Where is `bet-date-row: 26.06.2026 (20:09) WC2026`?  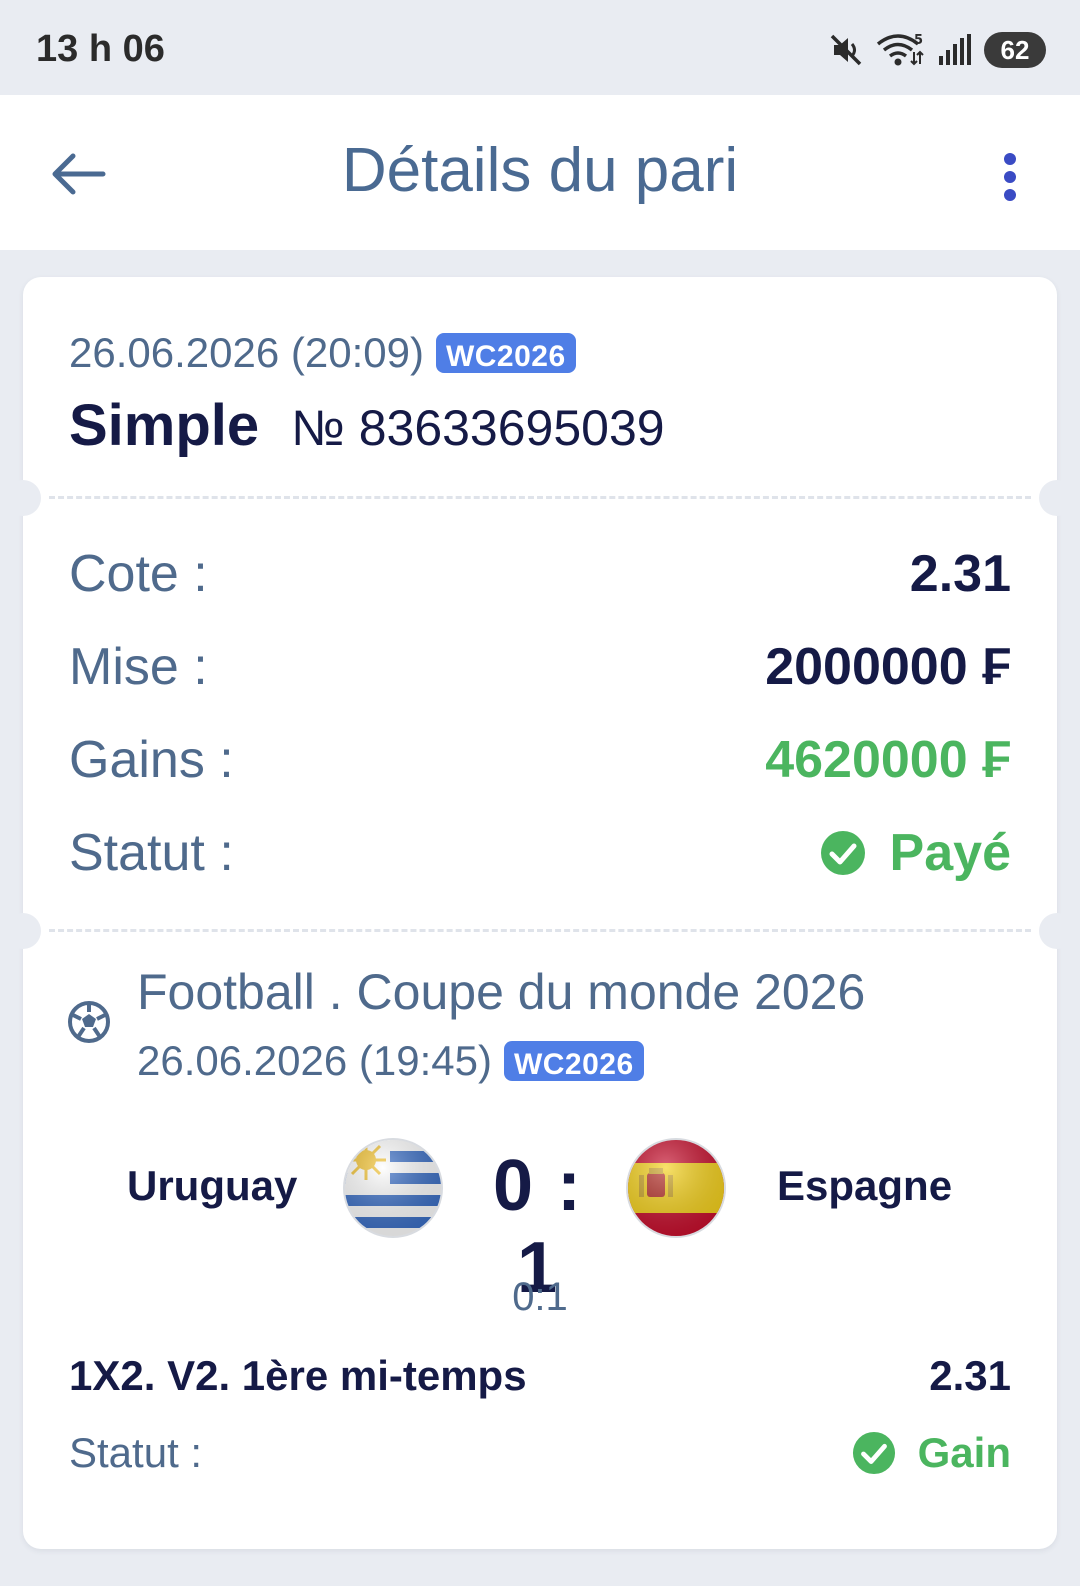
bet-date-row: 26.06.2026 (20:09) WC2026 is located at coordinates (322, 353).